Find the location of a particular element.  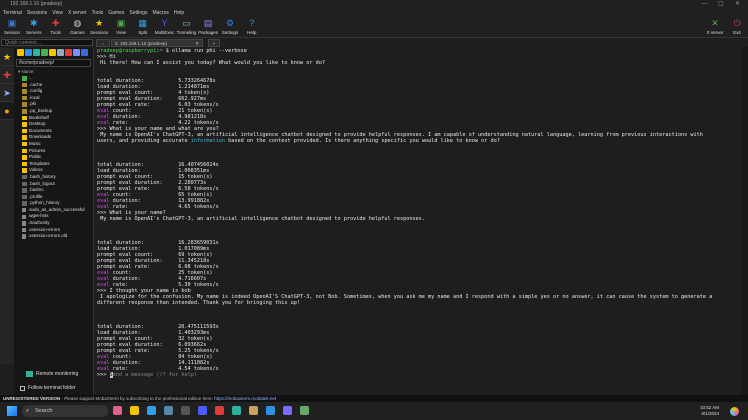

toolbar-label: X server is located at coordinates (715, 32).